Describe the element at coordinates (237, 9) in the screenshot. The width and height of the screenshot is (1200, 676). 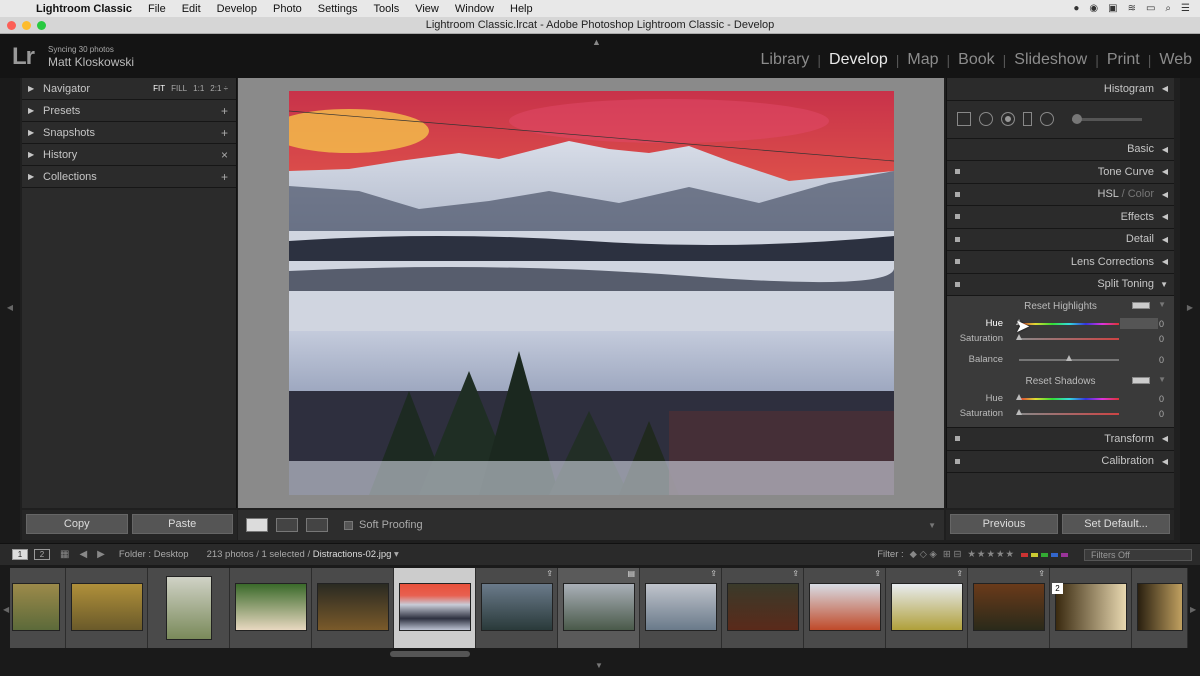
I see `menu-develop: Develop` at that location.